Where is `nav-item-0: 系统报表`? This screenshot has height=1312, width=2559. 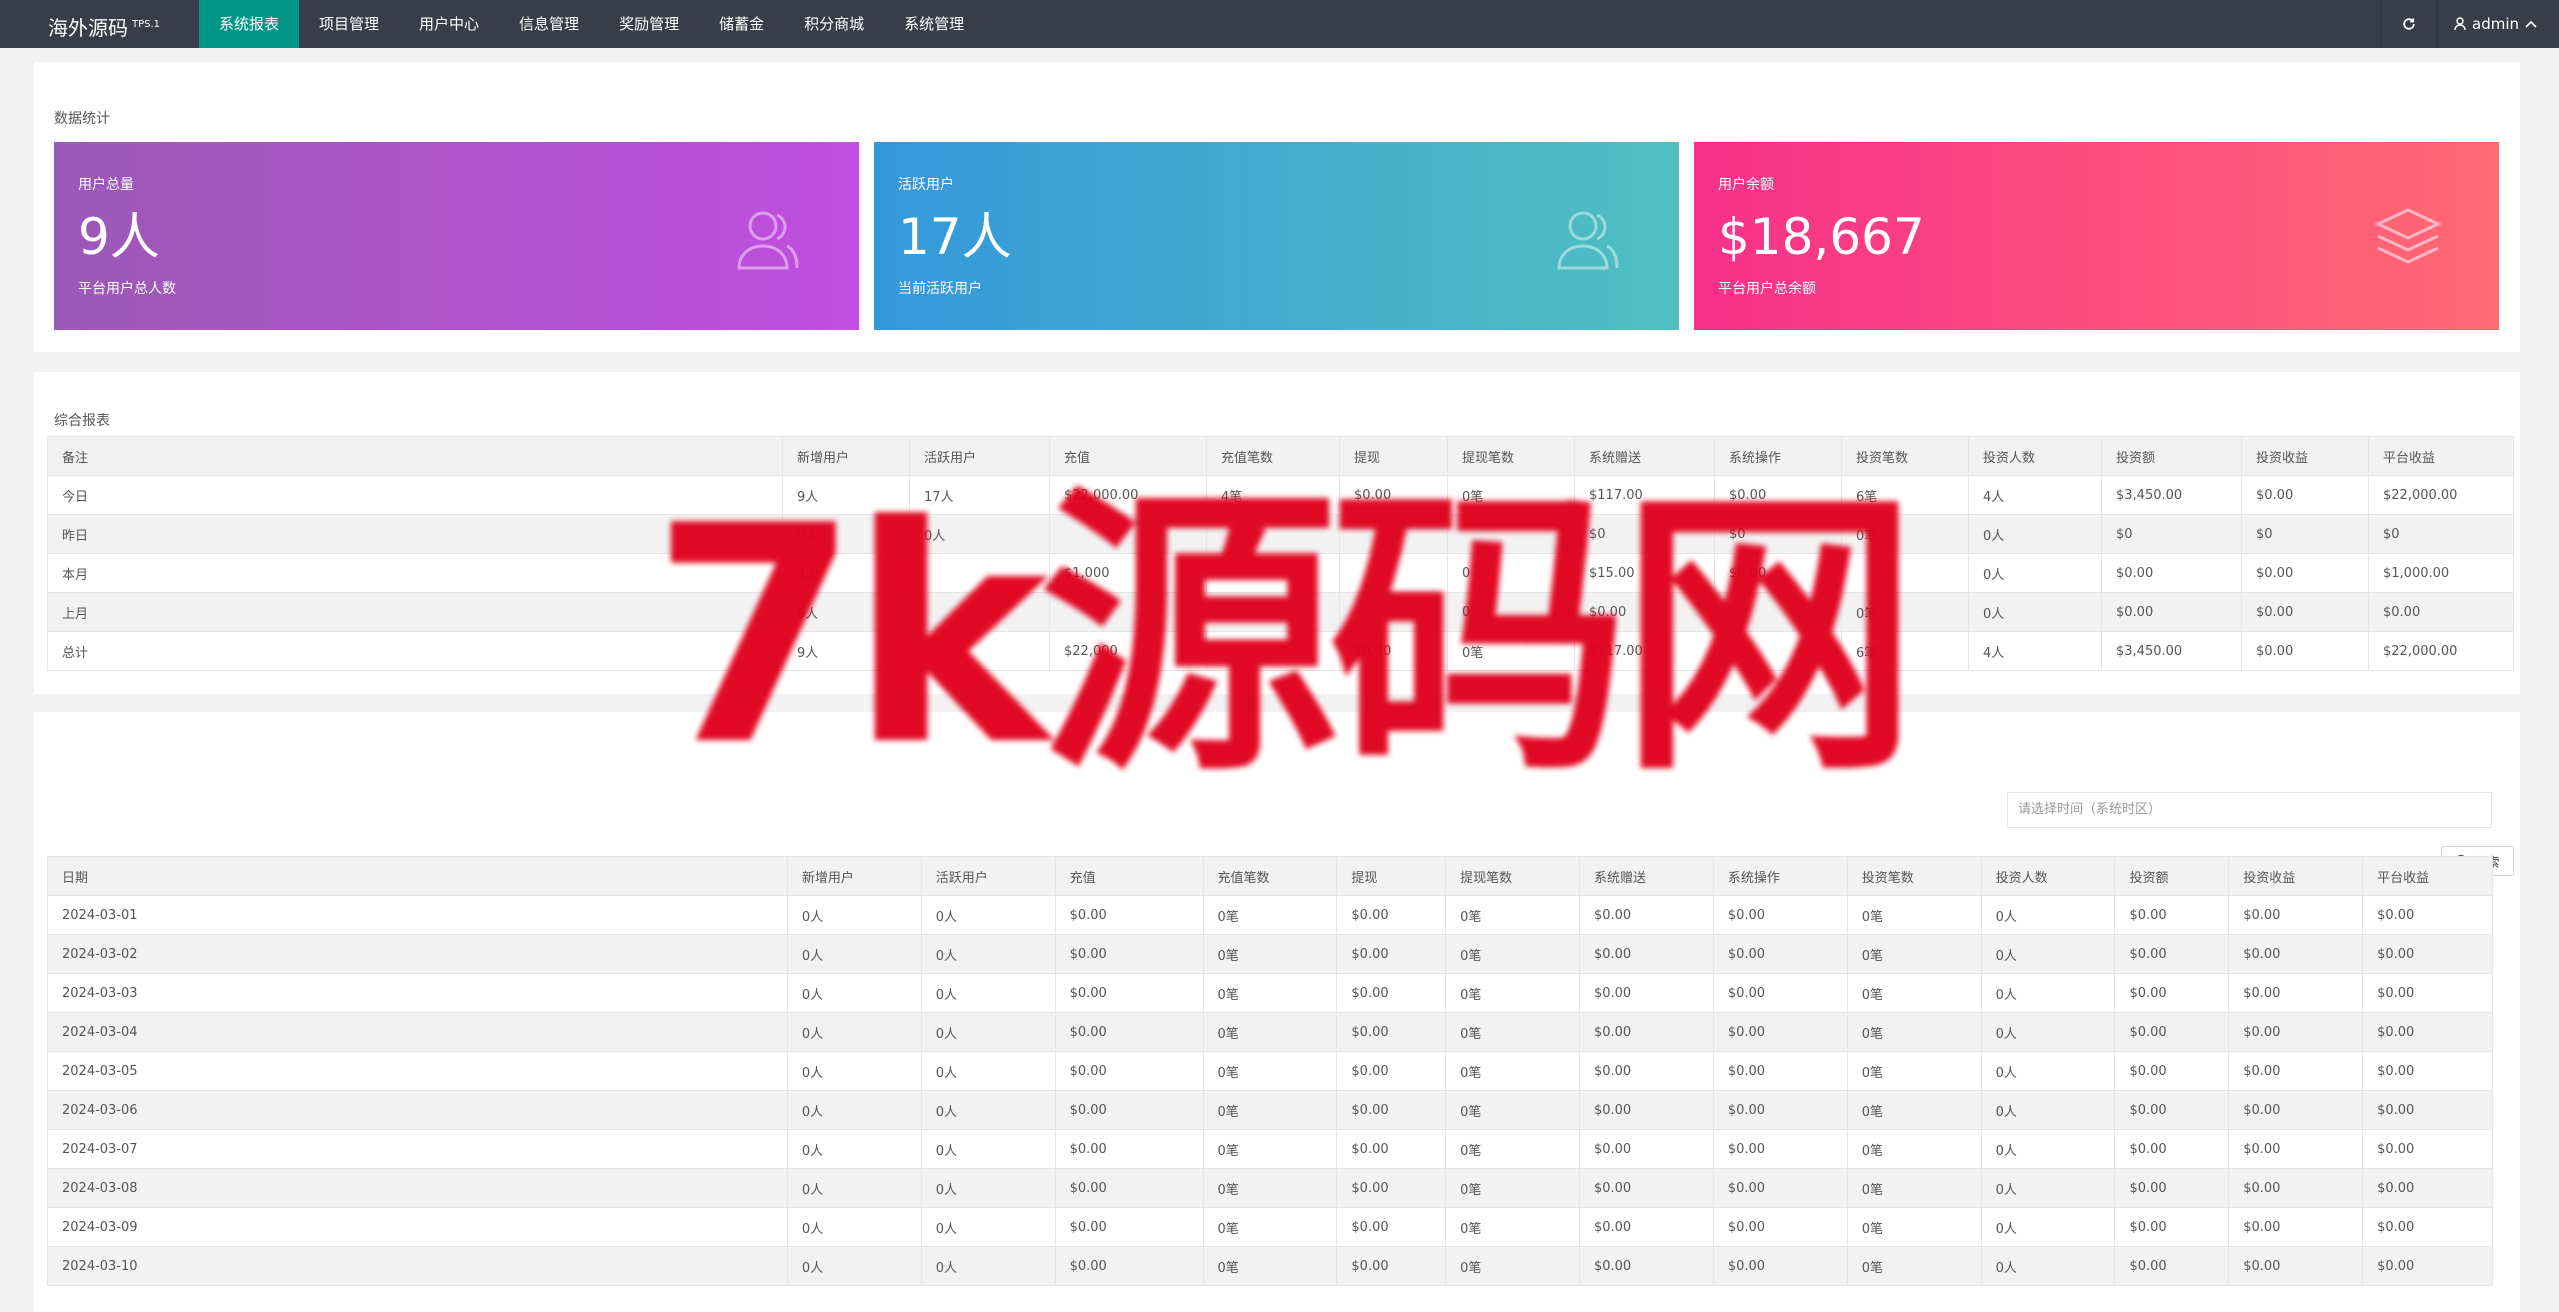 nav-item-0: 系统报表 is located at coordinates (249, 24).